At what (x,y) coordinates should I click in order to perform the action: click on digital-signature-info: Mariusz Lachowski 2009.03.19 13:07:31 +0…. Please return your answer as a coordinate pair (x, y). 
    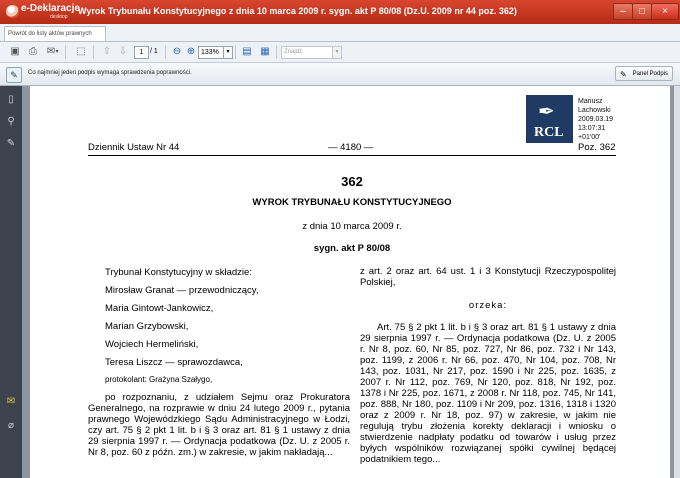
    Looking at the image, I should click on (595, 119).